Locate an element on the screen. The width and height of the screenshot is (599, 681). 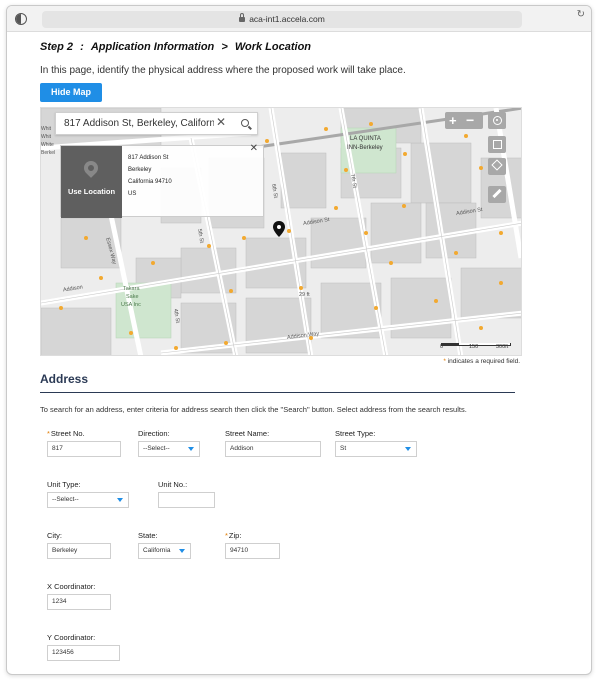
street-no-input: 817 is located at coordinates (84, 449).